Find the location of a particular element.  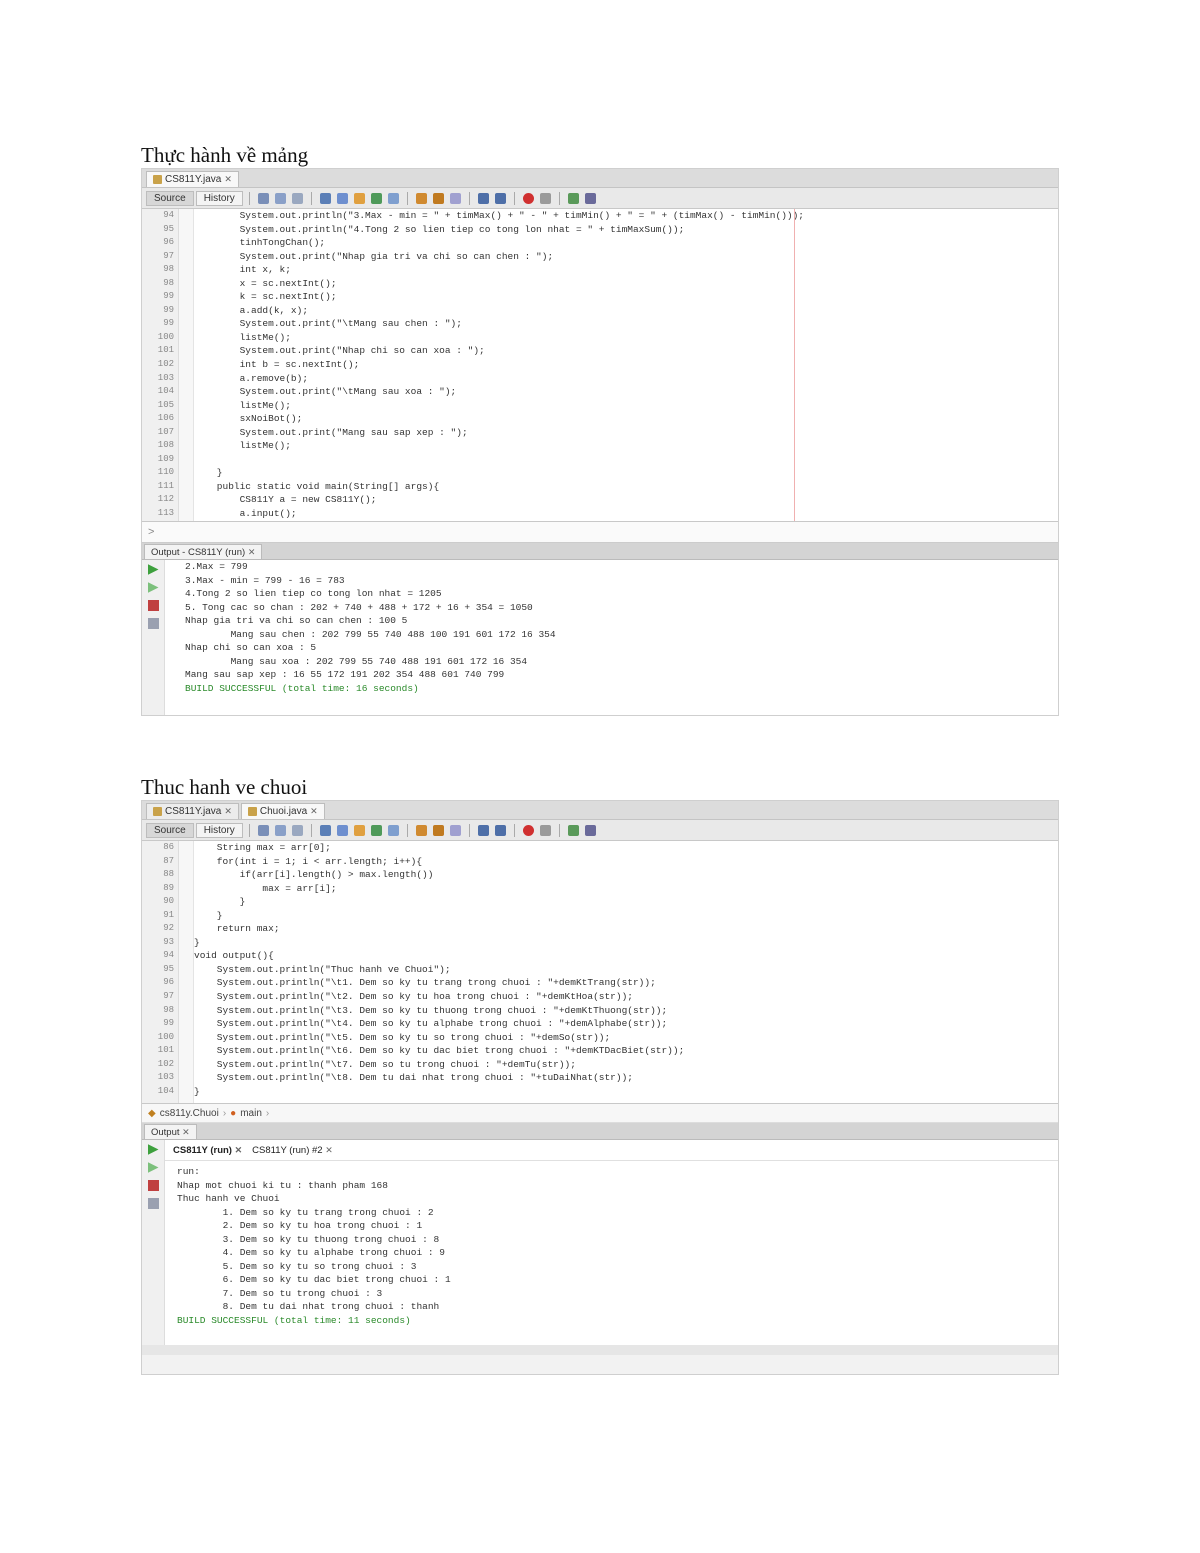

code-line: for(int i = 1; i < arr.length; i++){ is located at coordinates (626, 862).